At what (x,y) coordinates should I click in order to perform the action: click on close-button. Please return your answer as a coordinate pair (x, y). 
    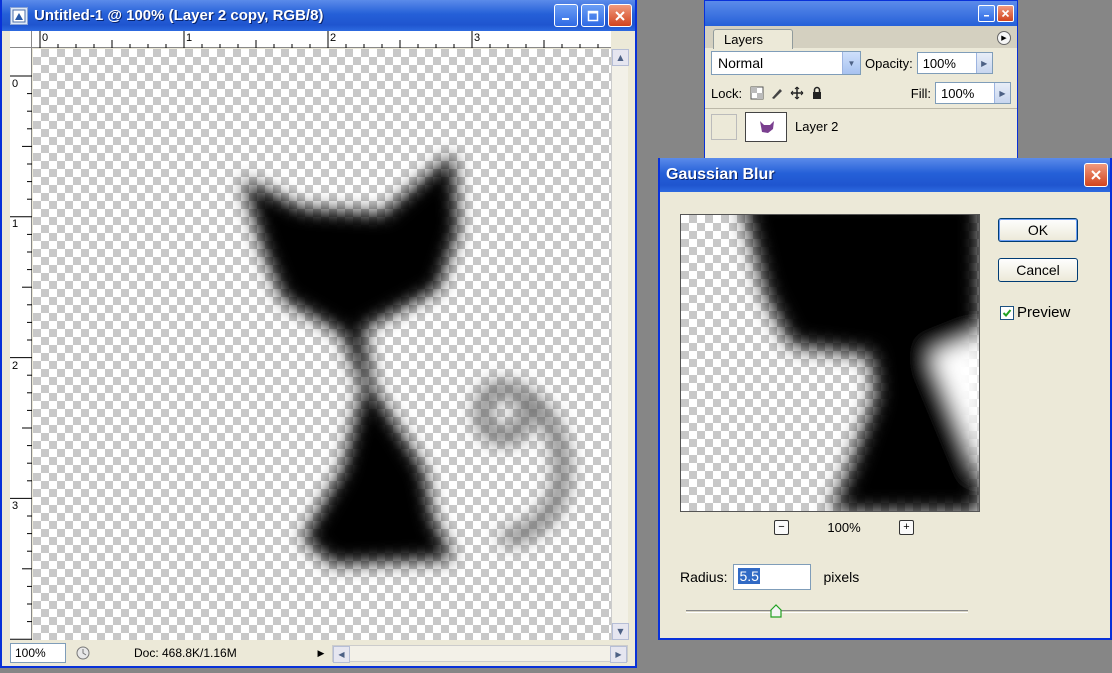
    Looking at the image, I should click on (620, 15).